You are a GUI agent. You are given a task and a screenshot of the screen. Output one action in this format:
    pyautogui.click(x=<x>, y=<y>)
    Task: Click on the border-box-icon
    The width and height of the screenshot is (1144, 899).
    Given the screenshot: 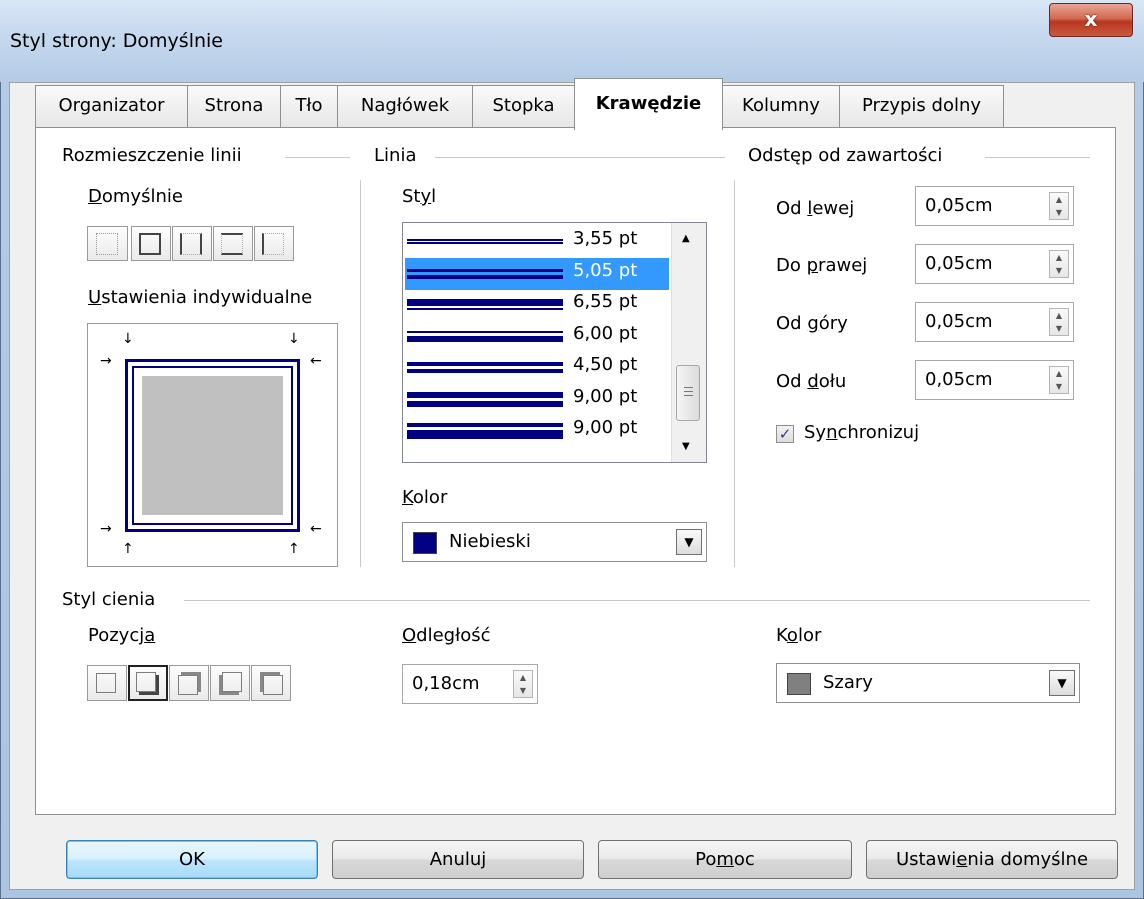 What is the action you would take?
    pyautogui.click(x=150, y=244)
    